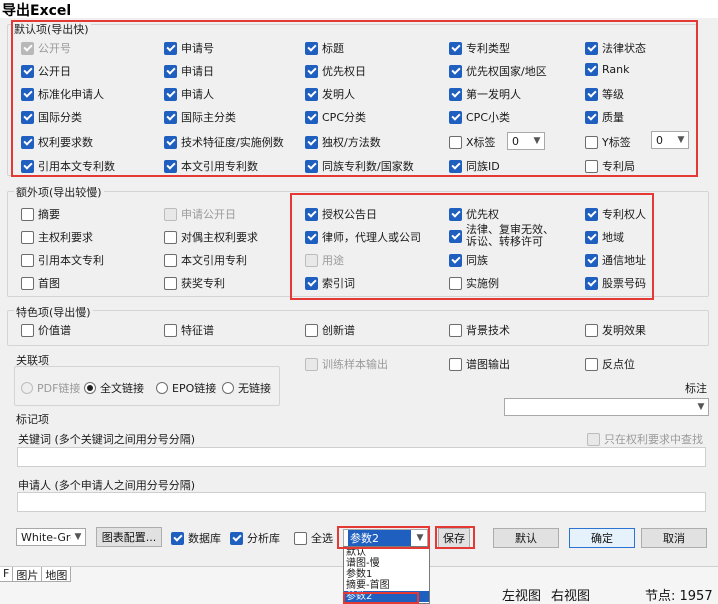 Image resolution: width=718 pixels, height=604 pixels. What do you see at coordinates (615, 330) in the screenshot?
I see `special-item-checkbox: 发明效果` at bounding box center [615, 330].